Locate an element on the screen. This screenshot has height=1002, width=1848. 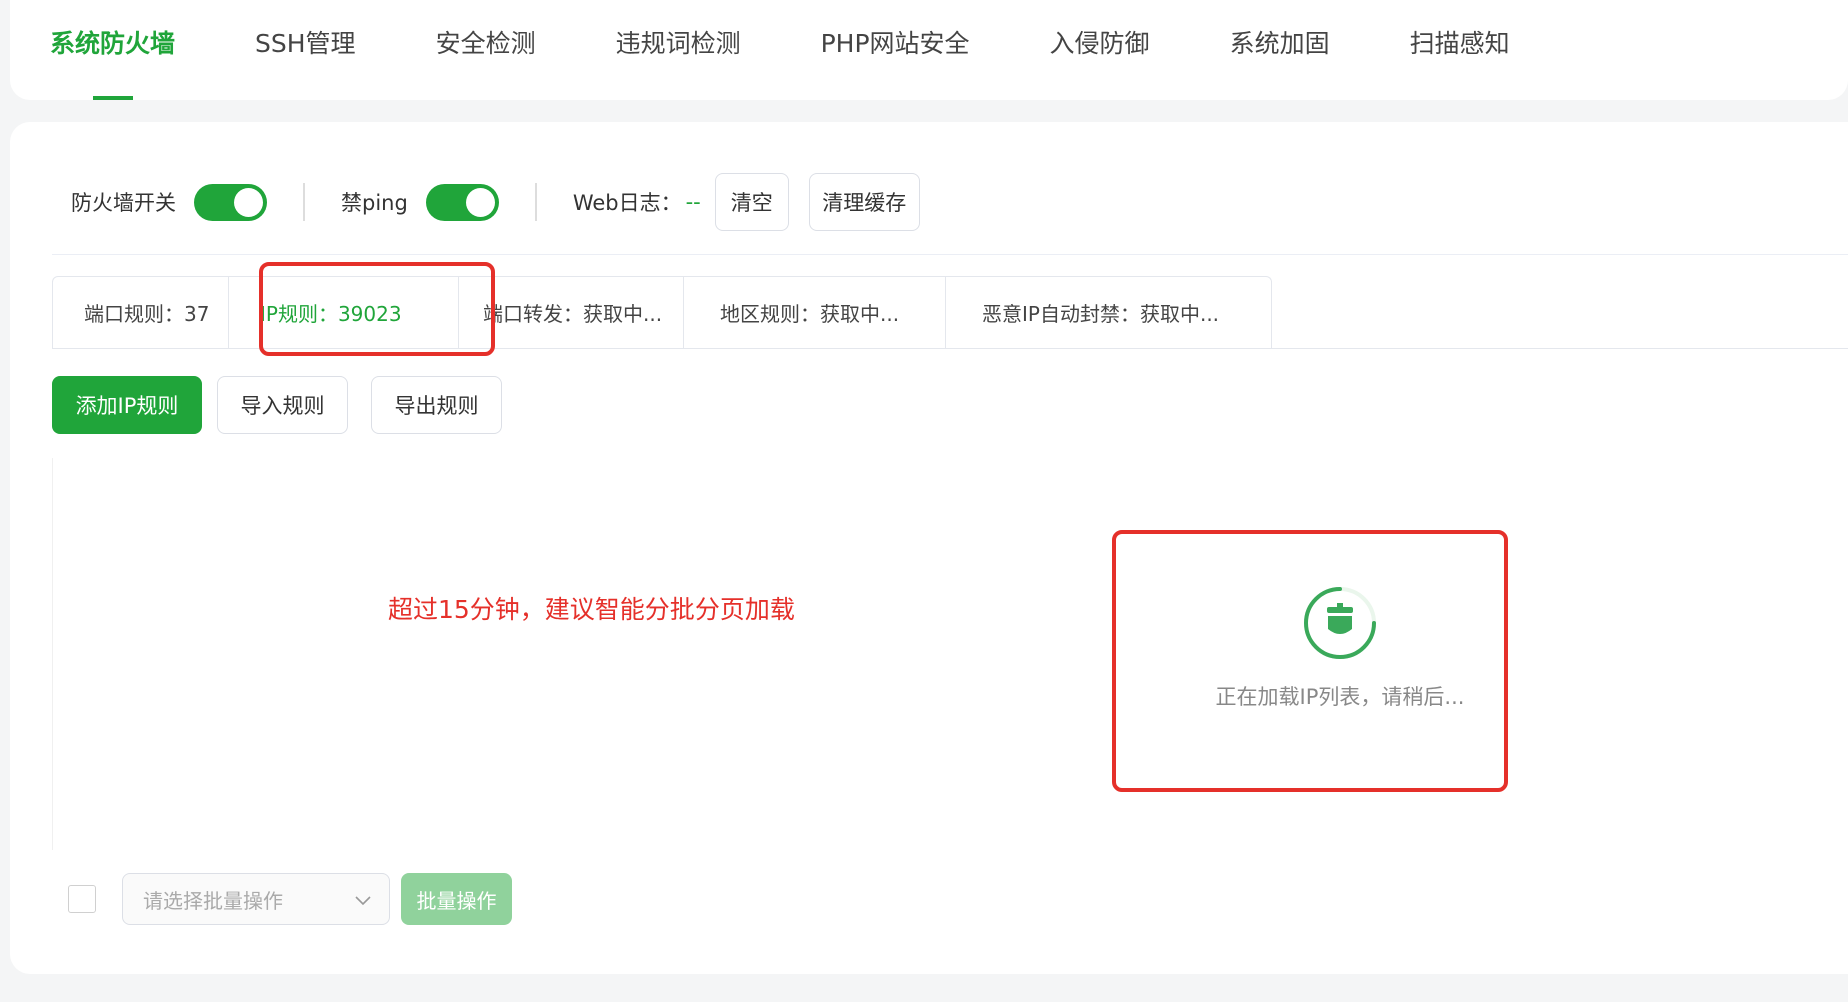
tab-system-firewall: 系统防火墙 is located at coordinates (132, 50).